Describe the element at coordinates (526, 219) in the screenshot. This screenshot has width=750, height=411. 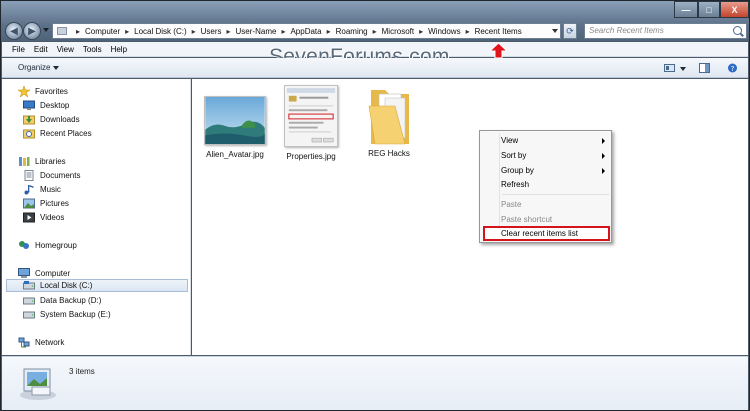
I see `ctx-paste-shortcut: Paste shortcut` at that location.